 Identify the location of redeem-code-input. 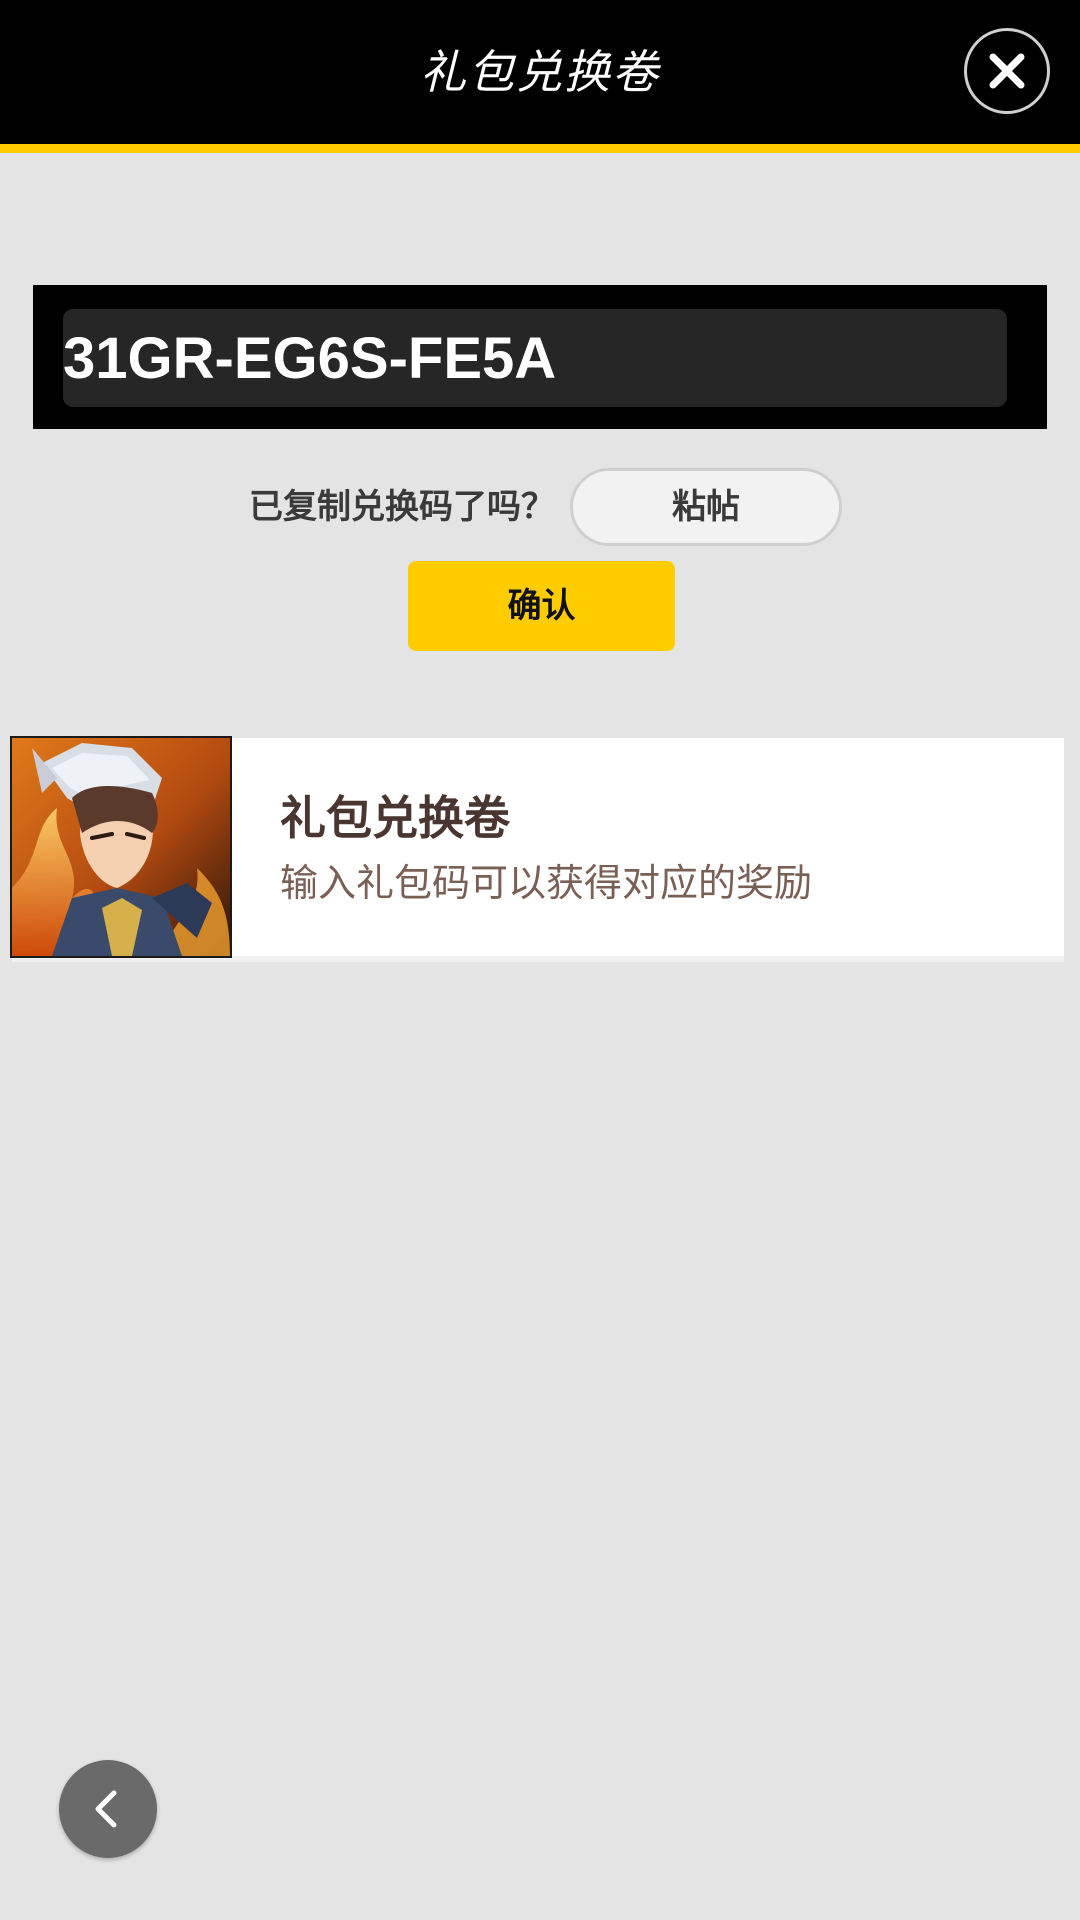
(535, 358).